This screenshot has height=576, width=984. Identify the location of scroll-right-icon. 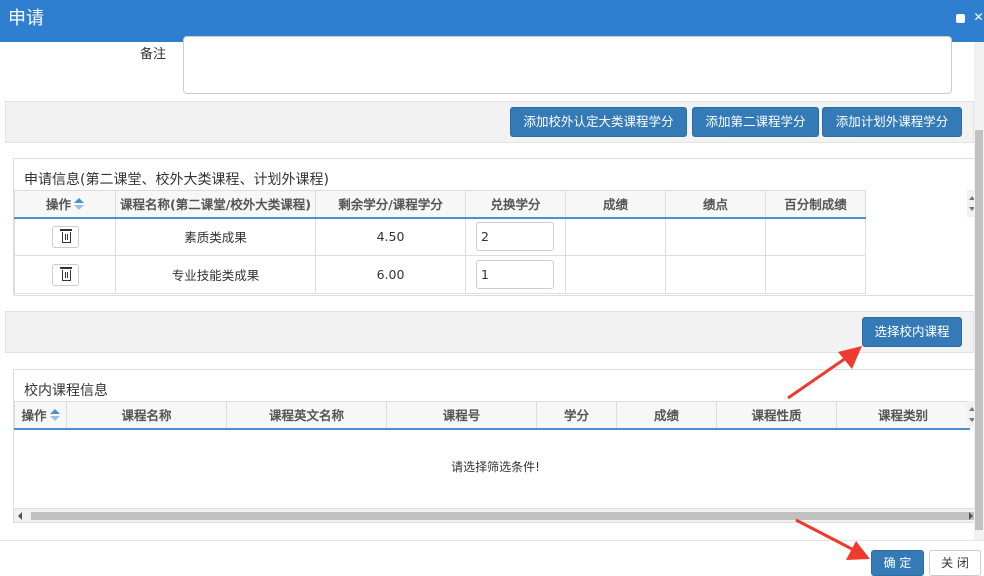
(971, 516).